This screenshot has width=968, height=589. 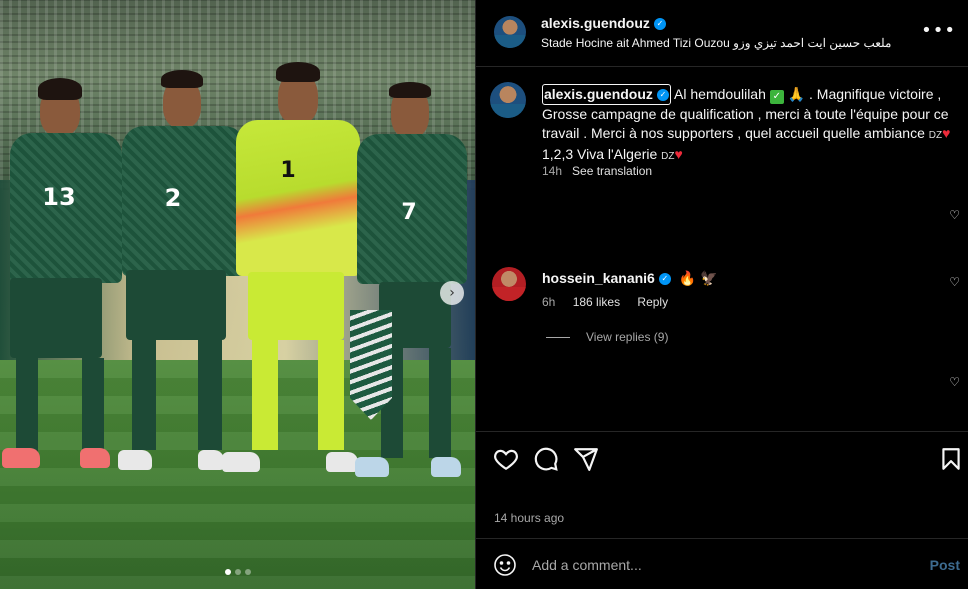 I want to click on jersey-number: 7, so click(x=409, y=212).